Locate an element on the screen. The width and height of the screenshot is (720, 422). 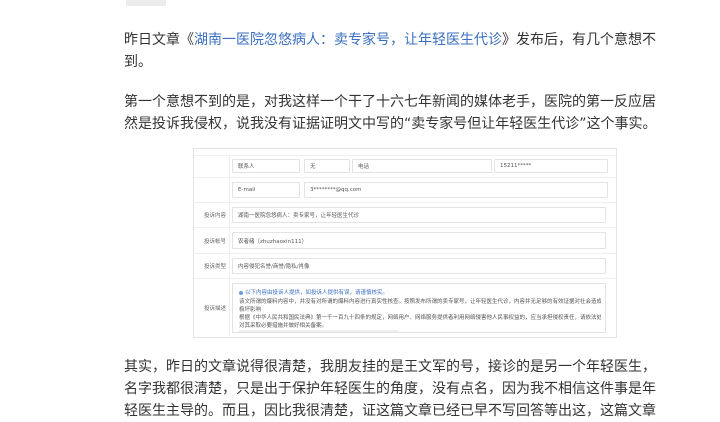
phone-value-field: 15211***** is located at coordinates (551, 166).